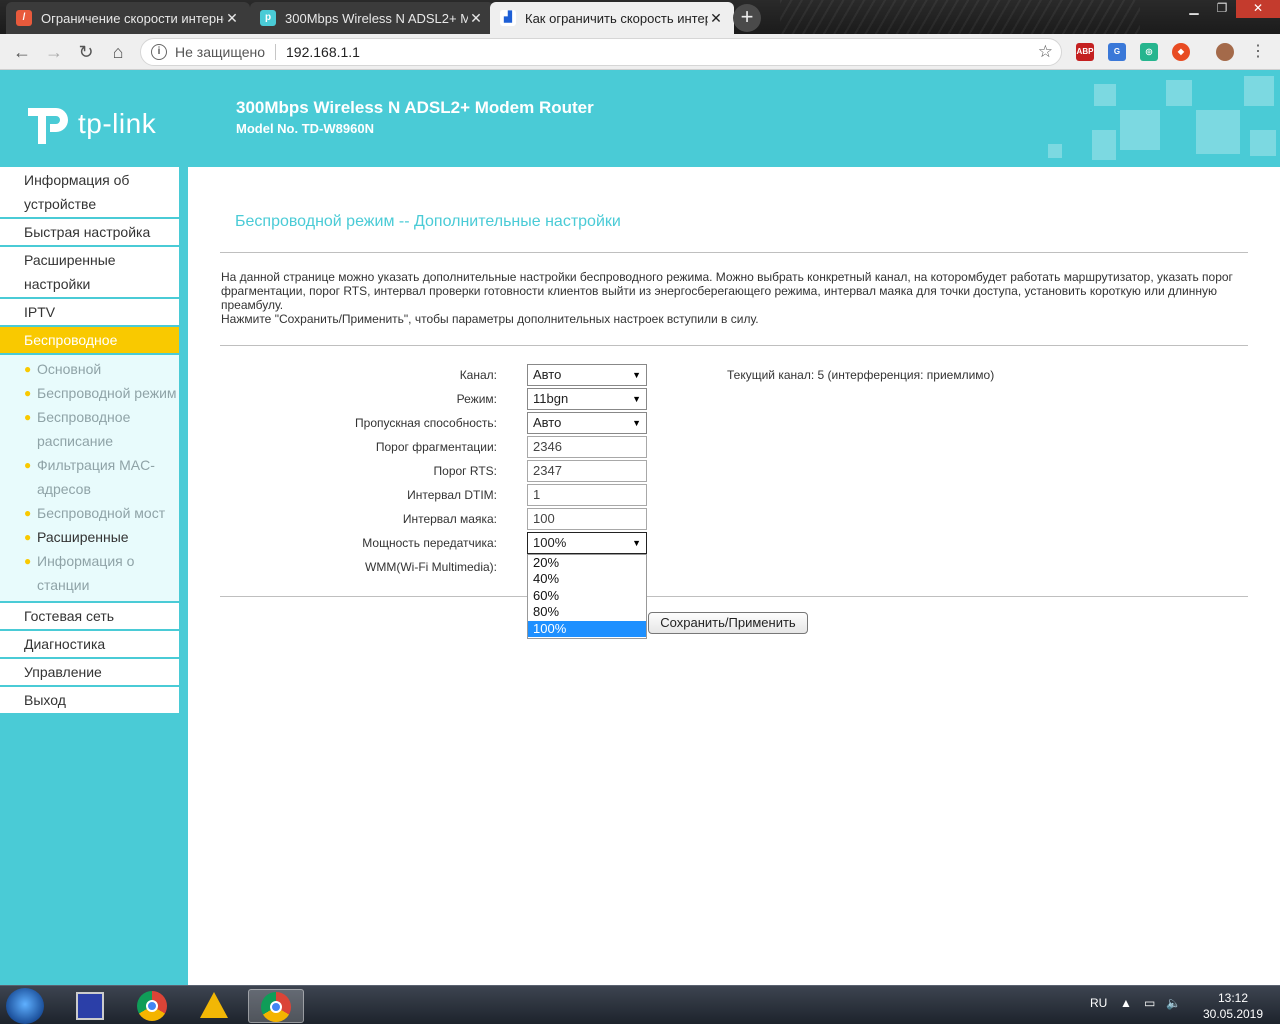  I want to click on sidebar-subitem-mac-filter: ● Фильтрация MAC-адресов, so click(89, 477).